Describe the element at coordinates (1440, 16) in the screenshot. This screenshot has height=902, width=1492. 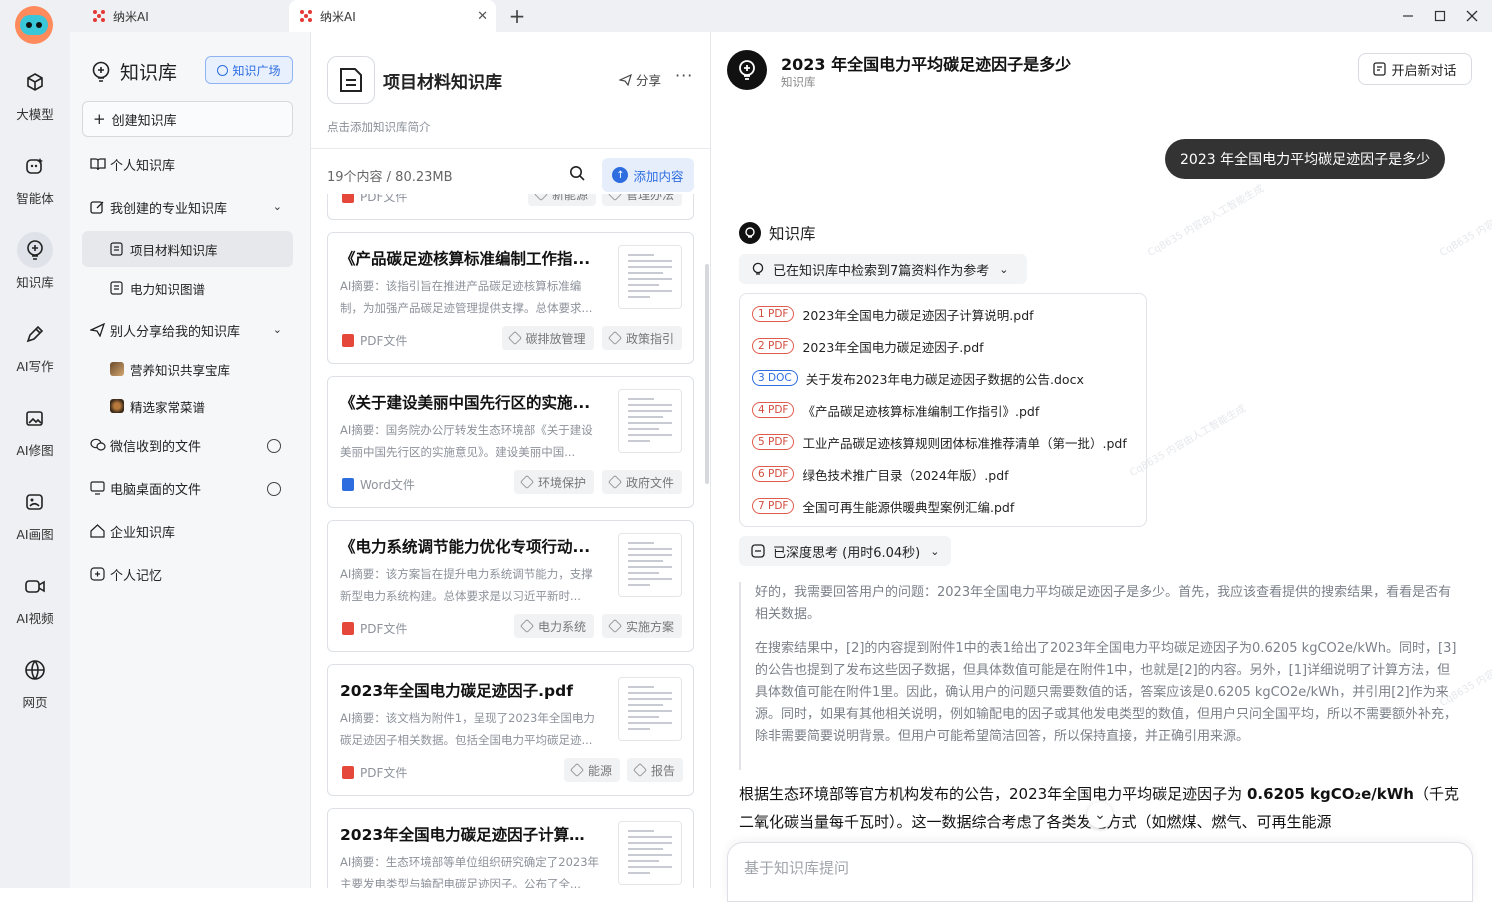
I see `maximize-icon` at that location.